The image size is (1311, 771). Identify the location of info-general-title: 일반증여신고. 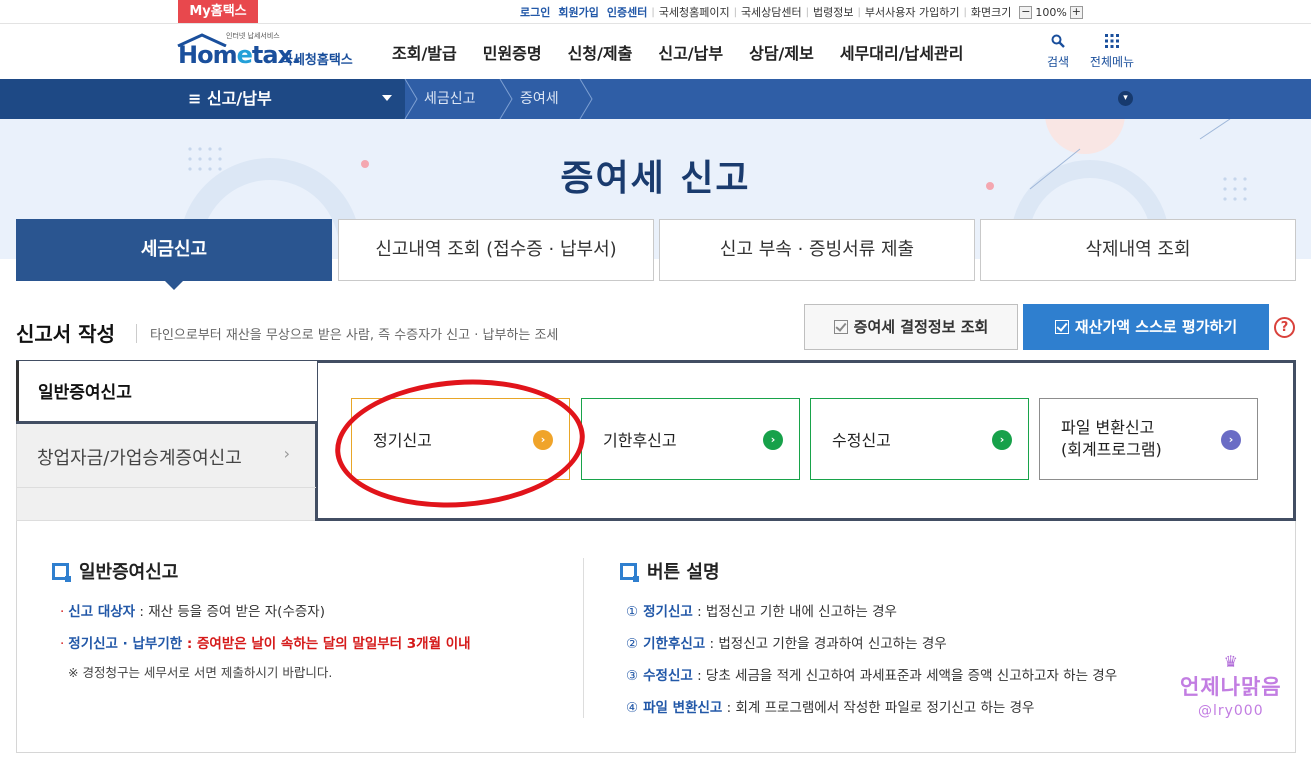
(115, 571).